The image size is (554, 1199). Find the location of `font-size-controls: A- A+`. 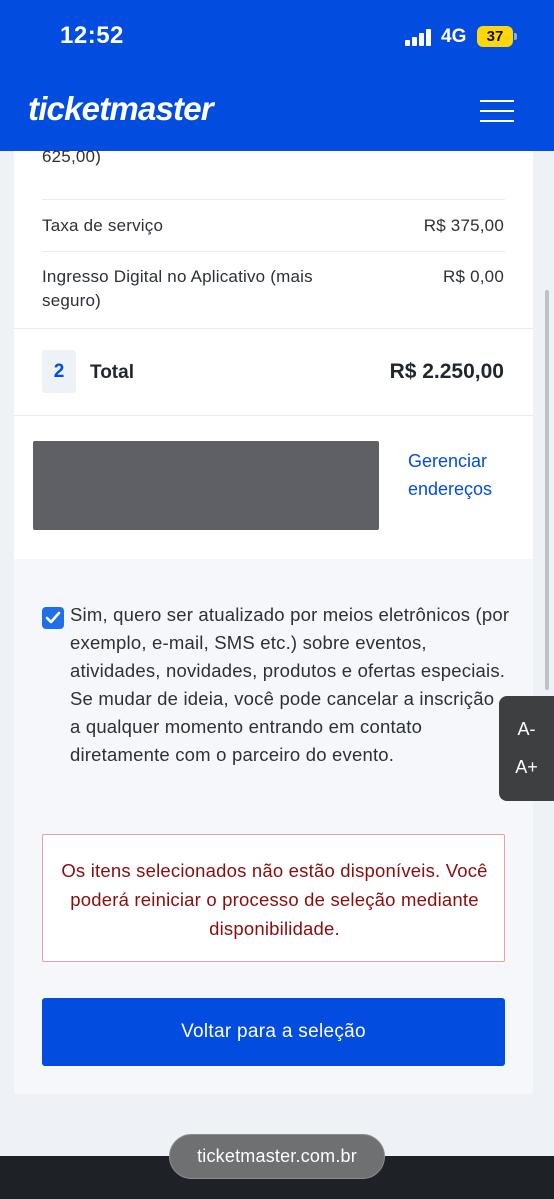

font-size-controls: A- A+ is located at coordinates (526, 748).